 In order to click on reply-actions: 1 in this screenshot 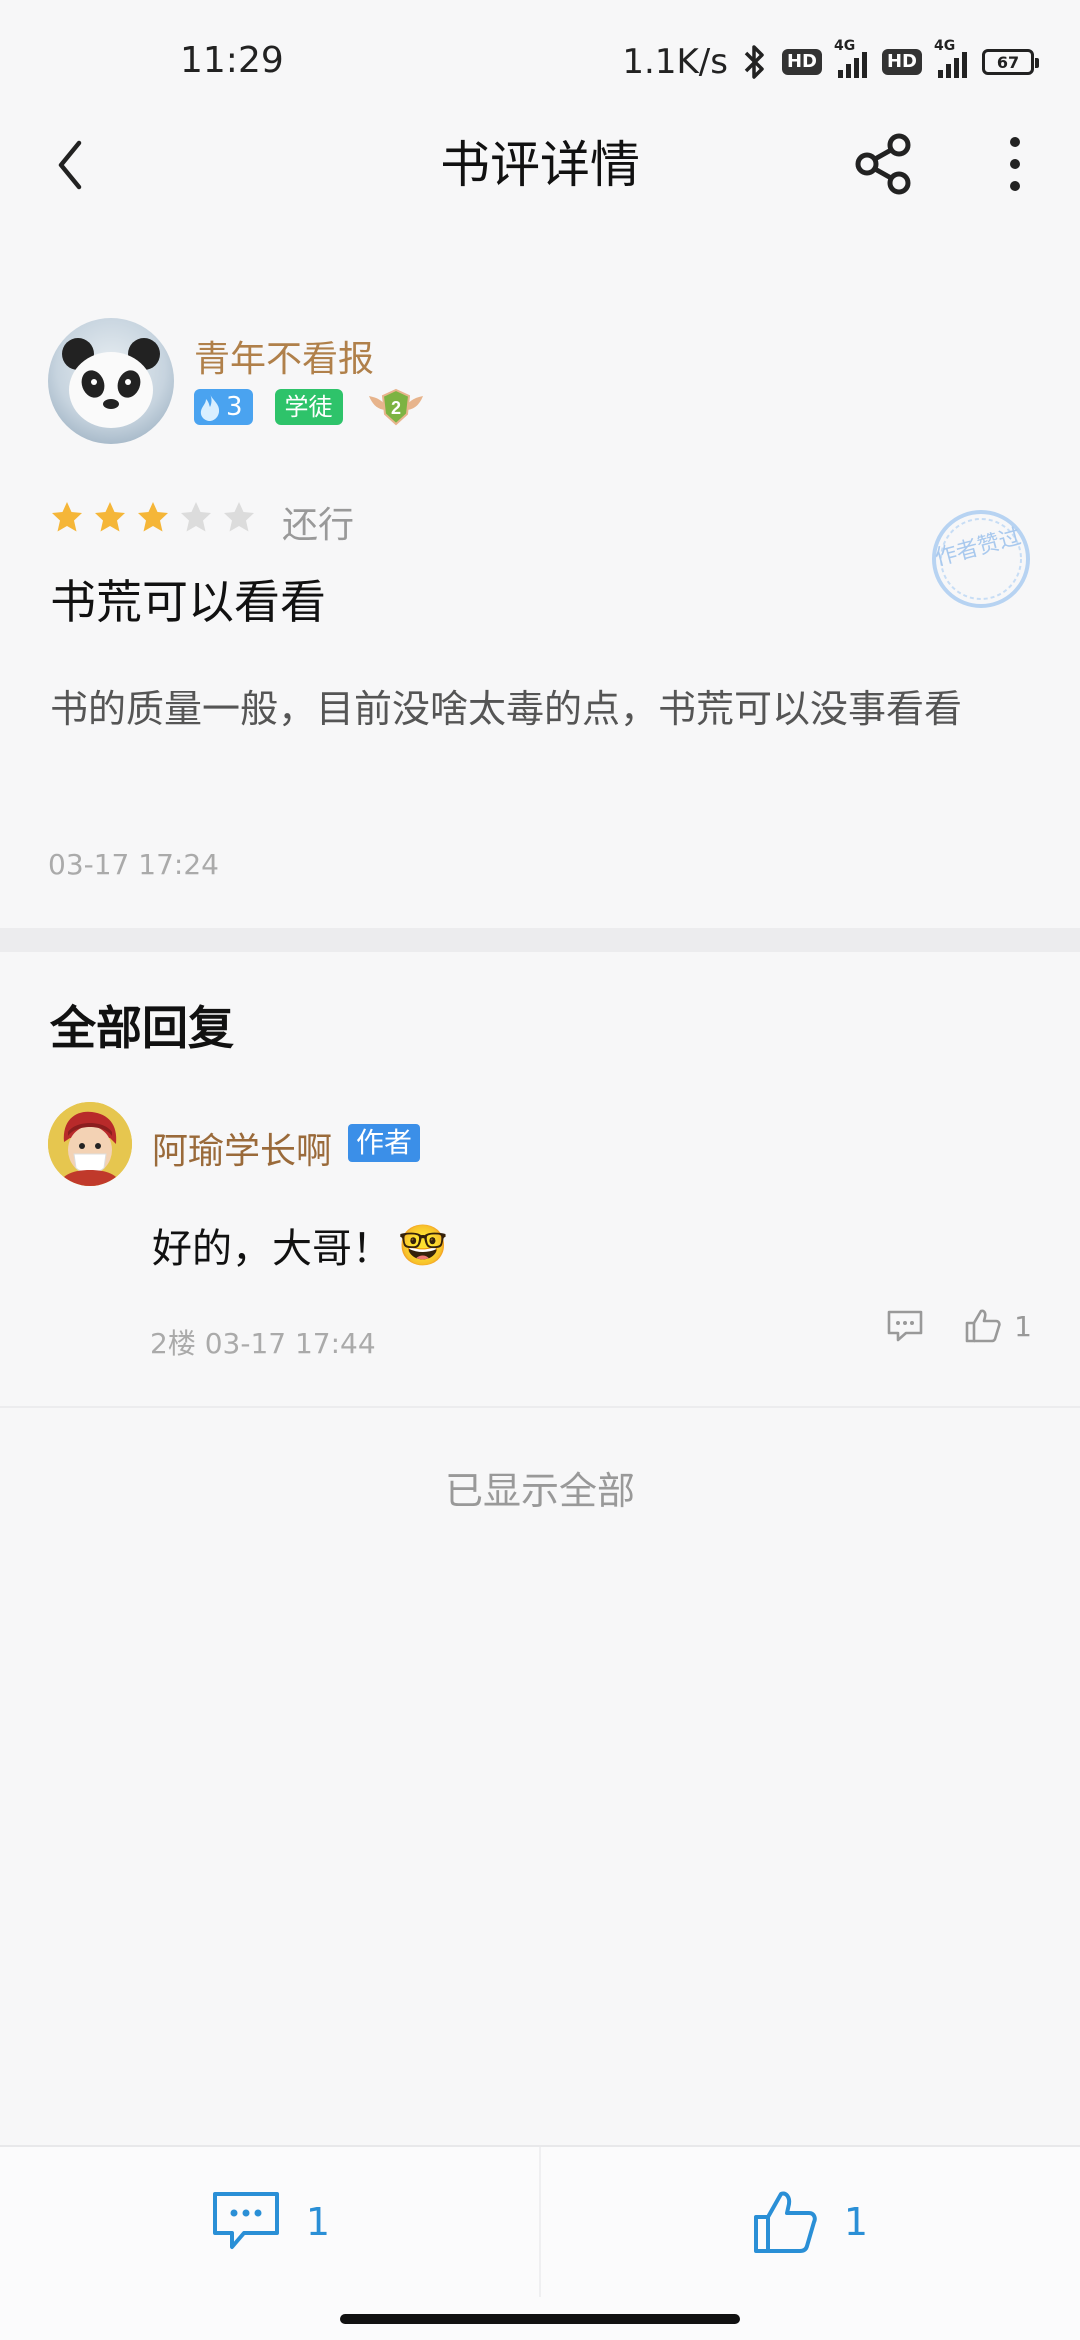, I will do `click(959, 1326)`.